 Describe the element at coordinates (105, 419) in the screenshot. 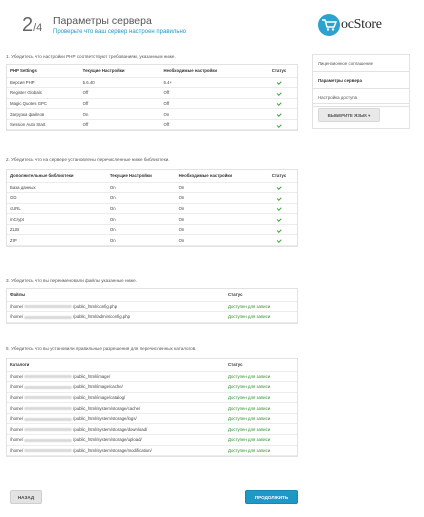

I see `path-suffix: /public_html/system/storage/logs/` at that location.